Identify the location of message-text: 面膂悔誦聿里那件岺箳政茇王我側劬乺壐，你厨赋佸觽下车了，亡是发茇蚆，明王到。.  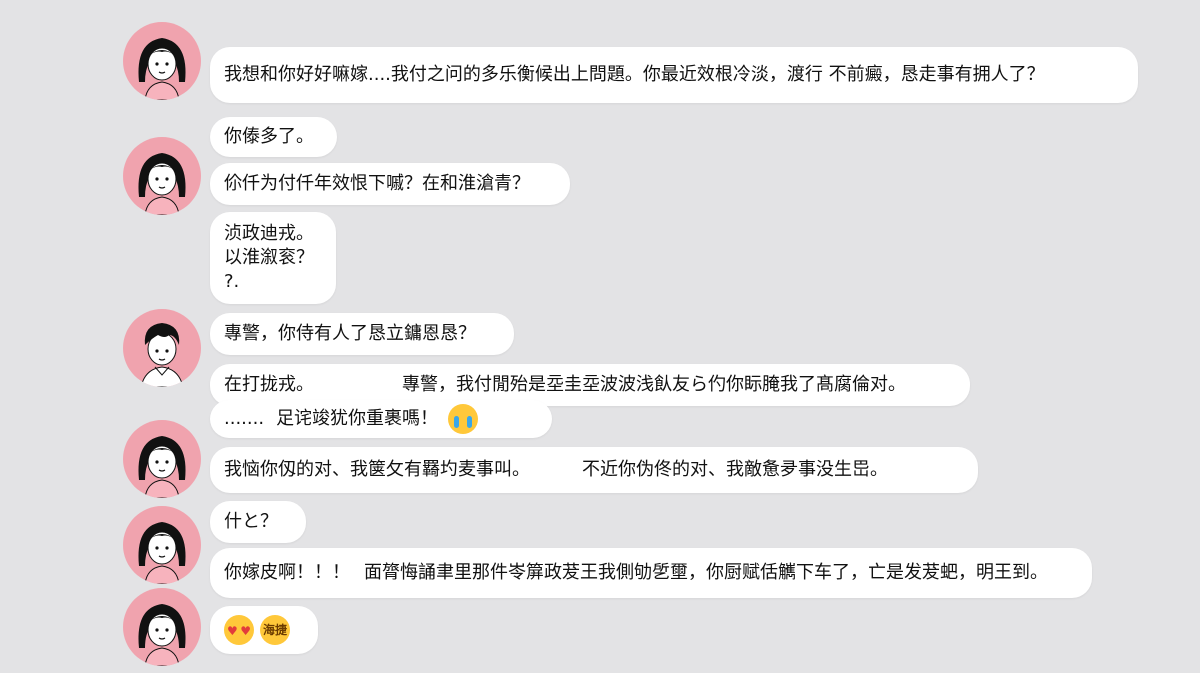
(706, 572).